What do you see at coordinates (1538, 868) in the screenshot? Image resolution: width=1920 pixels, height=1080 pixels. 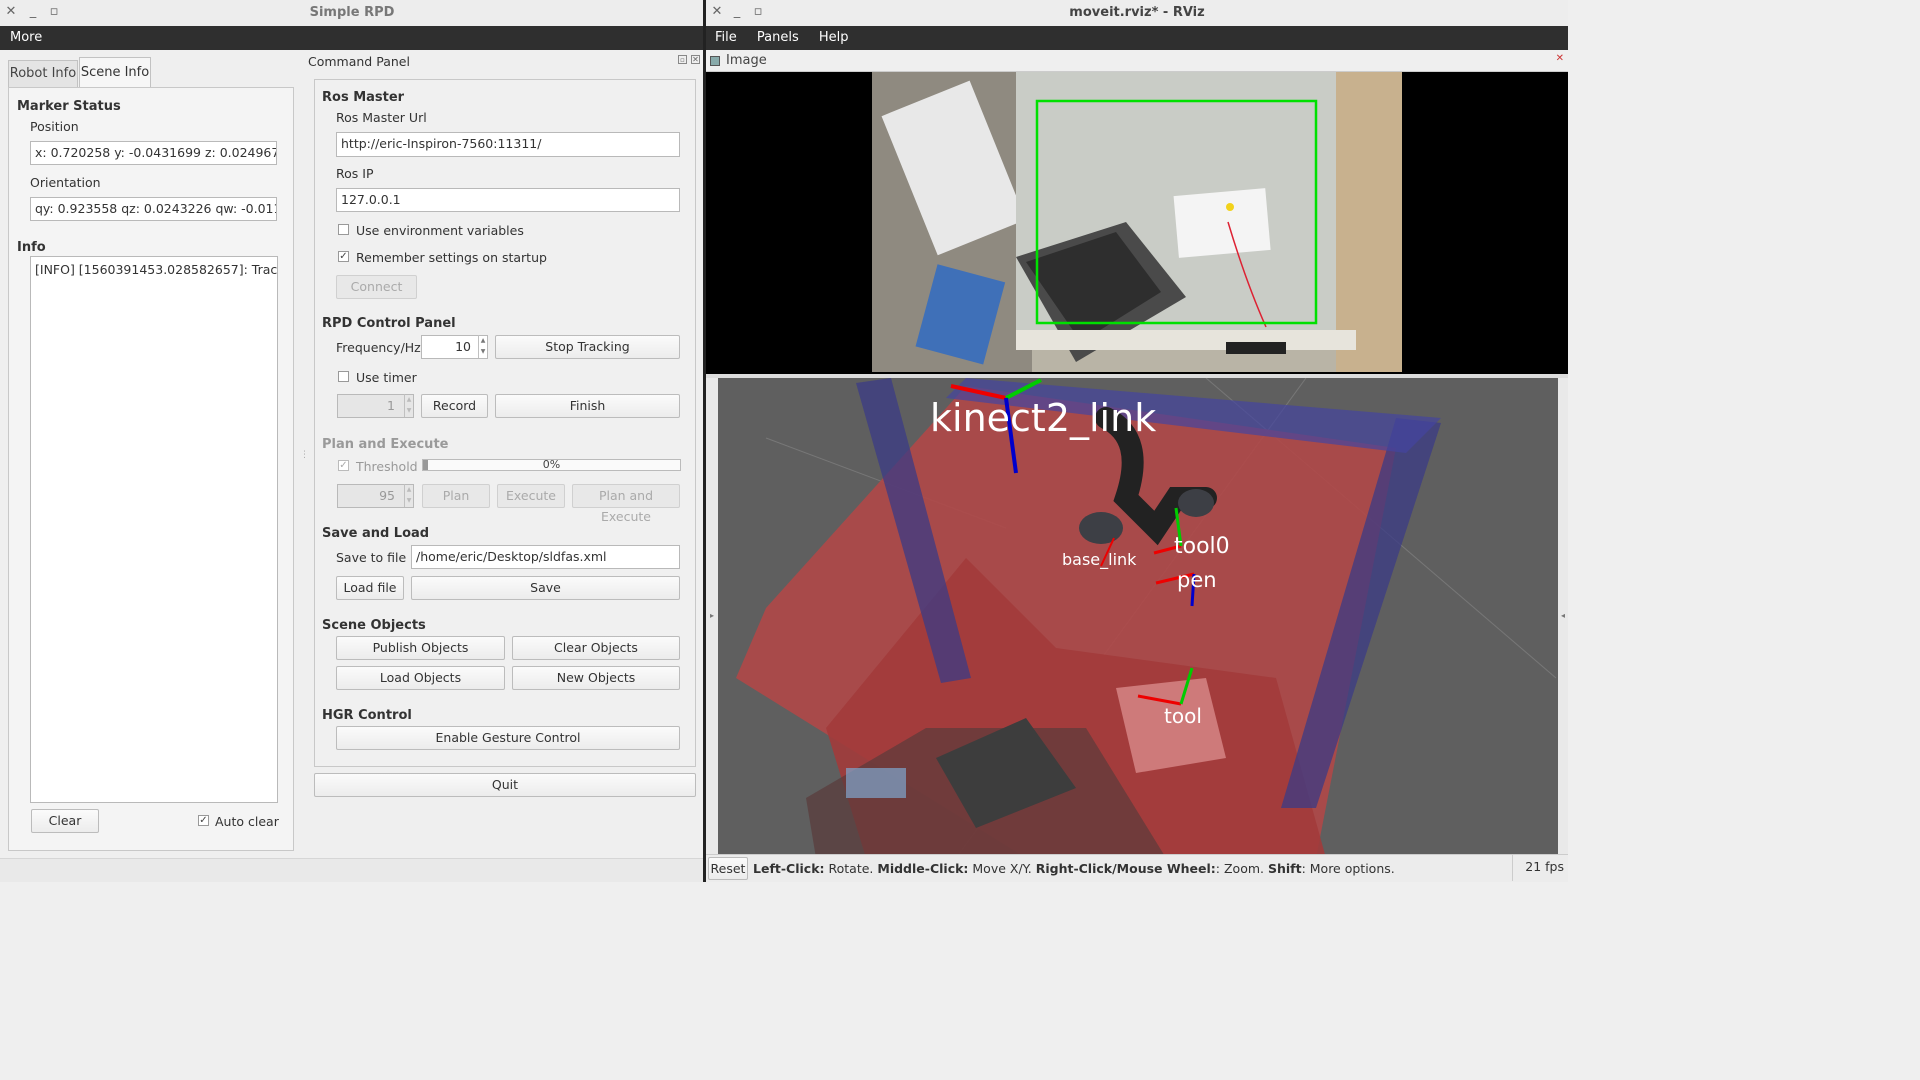 I see `fps-counter: 21 fps` at bounding box center [1538, 868].